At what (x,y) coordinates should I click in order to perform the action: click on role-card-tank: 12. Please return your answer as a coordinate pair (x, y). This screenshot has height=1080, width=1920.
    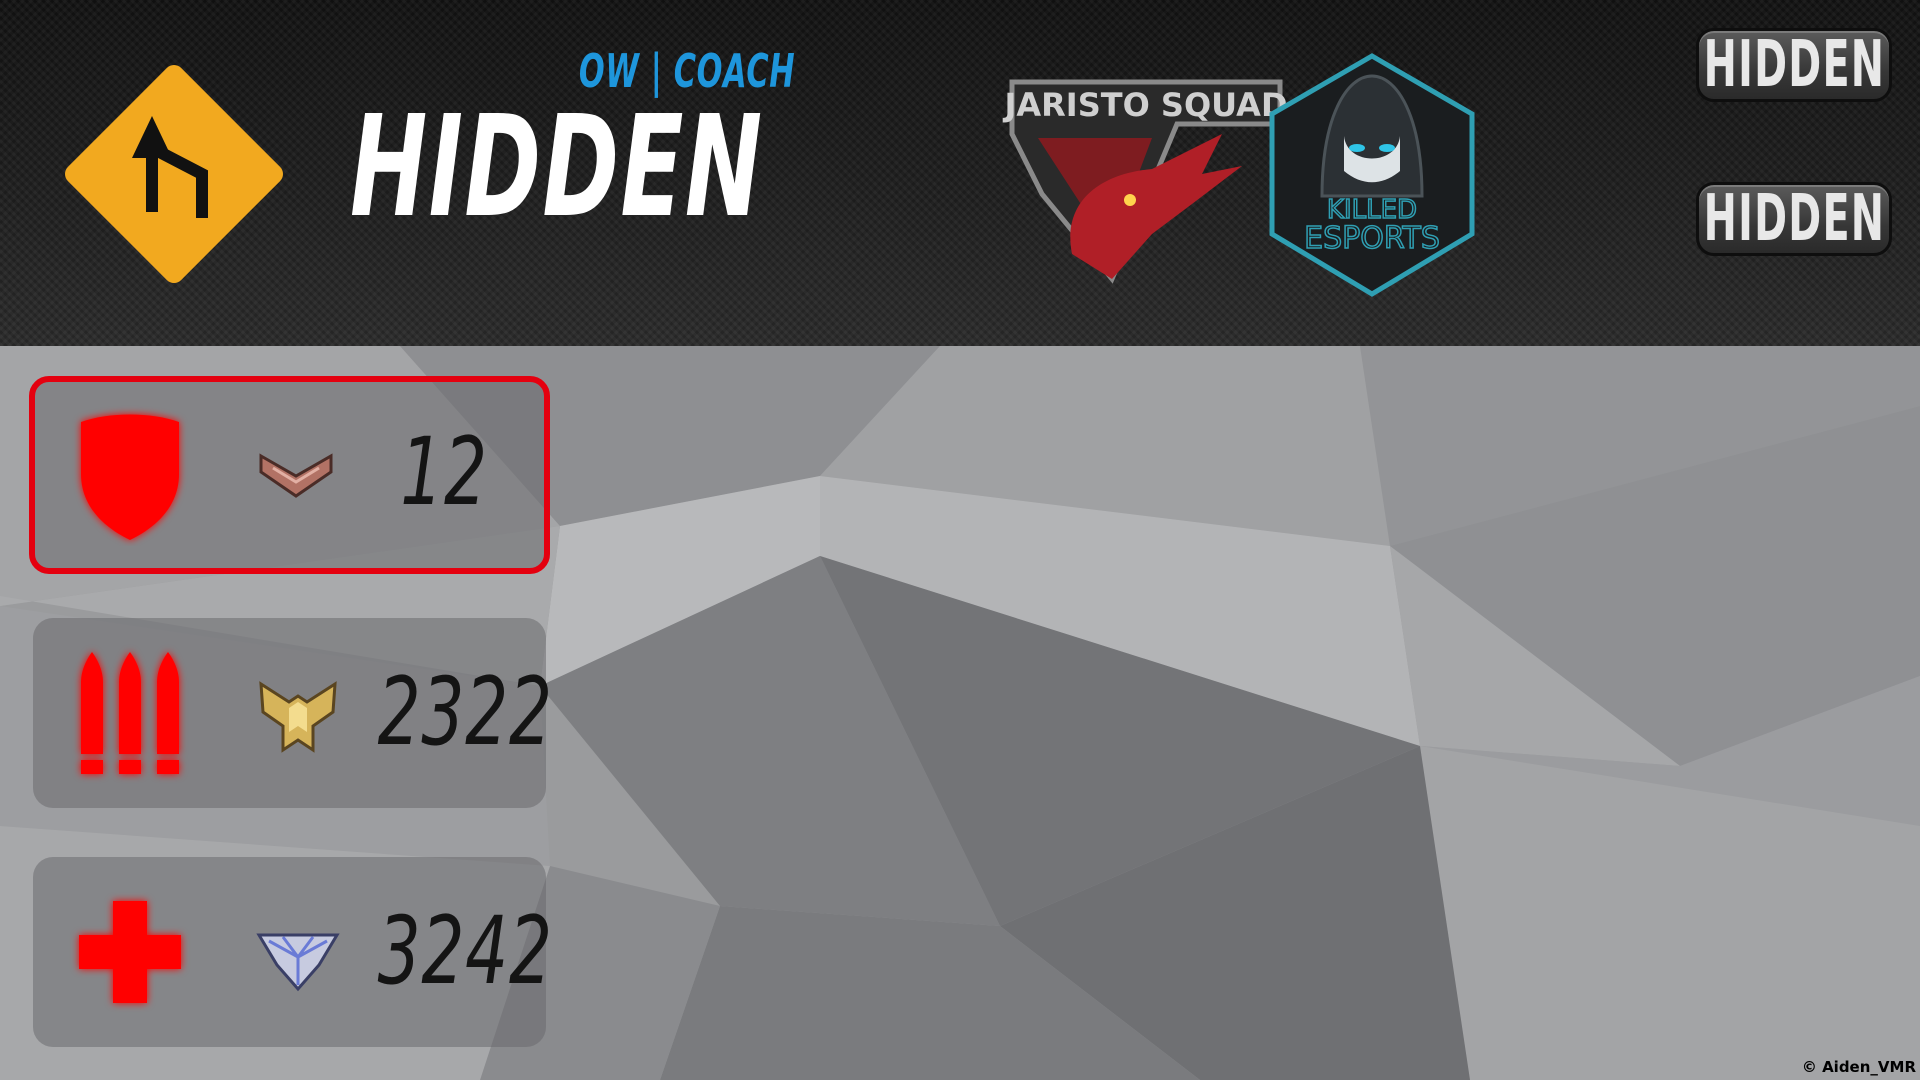
    Looking at the image, I should click on (289, 475).